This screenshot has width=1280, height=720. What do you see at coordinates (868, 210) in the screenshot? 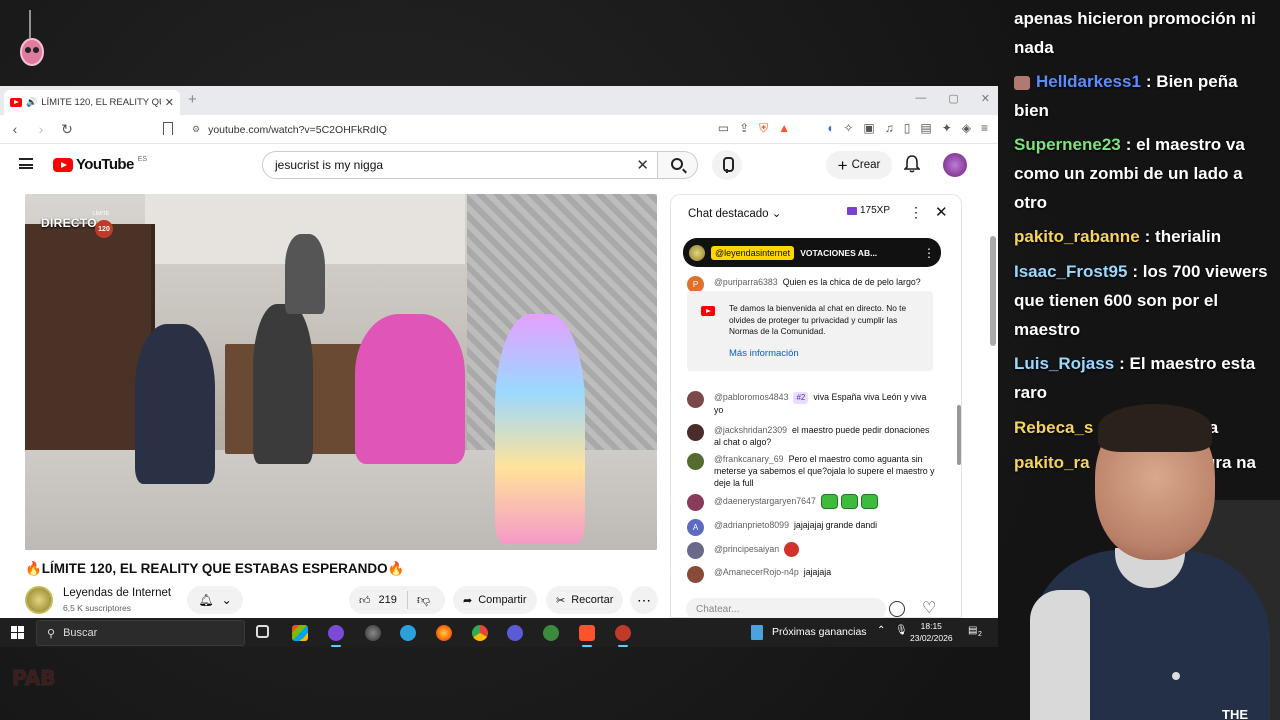
I see `xp-counter: 175XP` at bounding box center [868, 210].